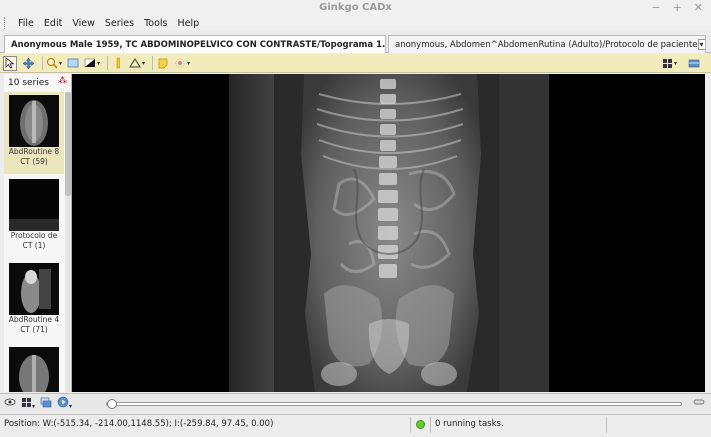 The width and height of the screenshot is (711, 437). I want to click on series-sub: CT (71), so click(34, 329).